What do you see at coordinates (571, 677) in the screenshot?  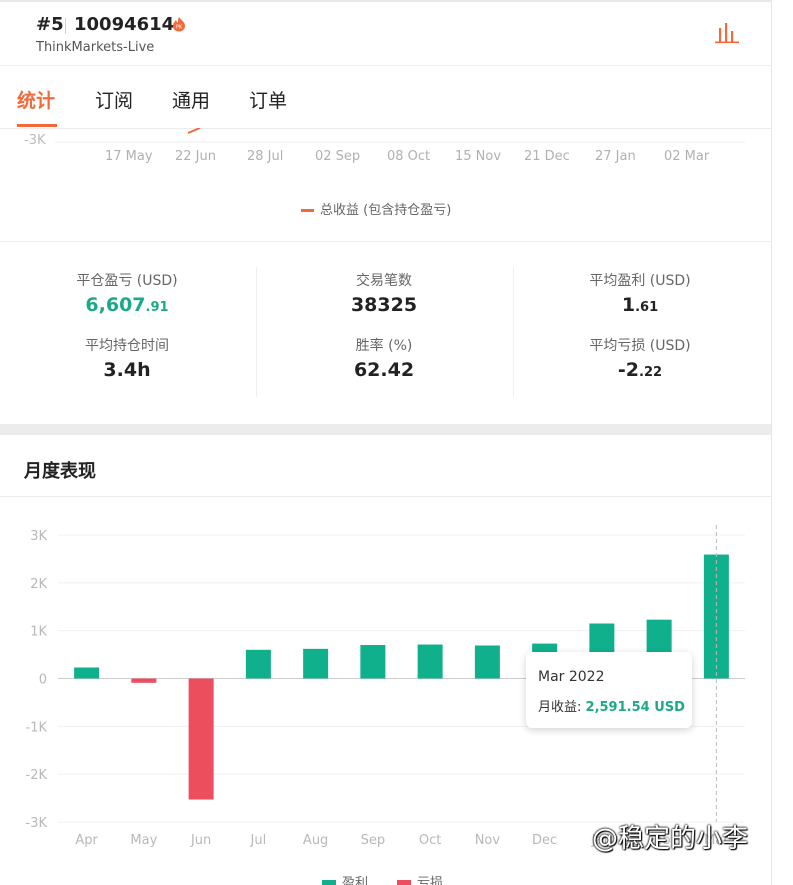 I see `tooltip-month: Mar 2022` at bounding box center [571, 677].